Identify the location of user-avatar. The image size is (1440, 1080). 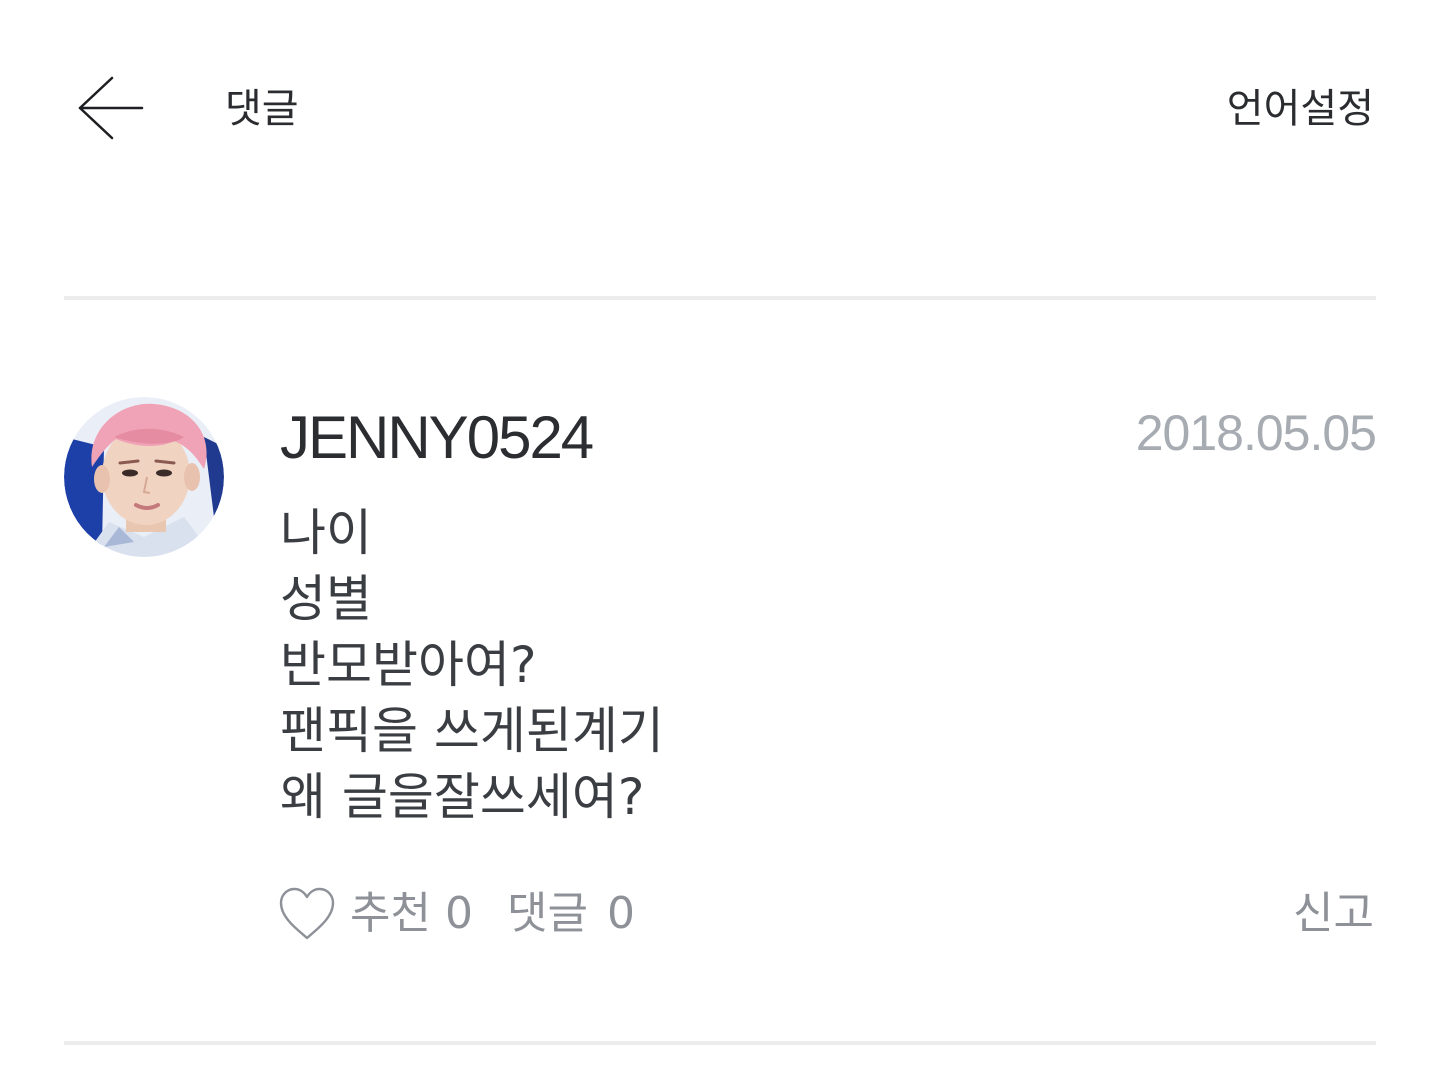
(144, 477).